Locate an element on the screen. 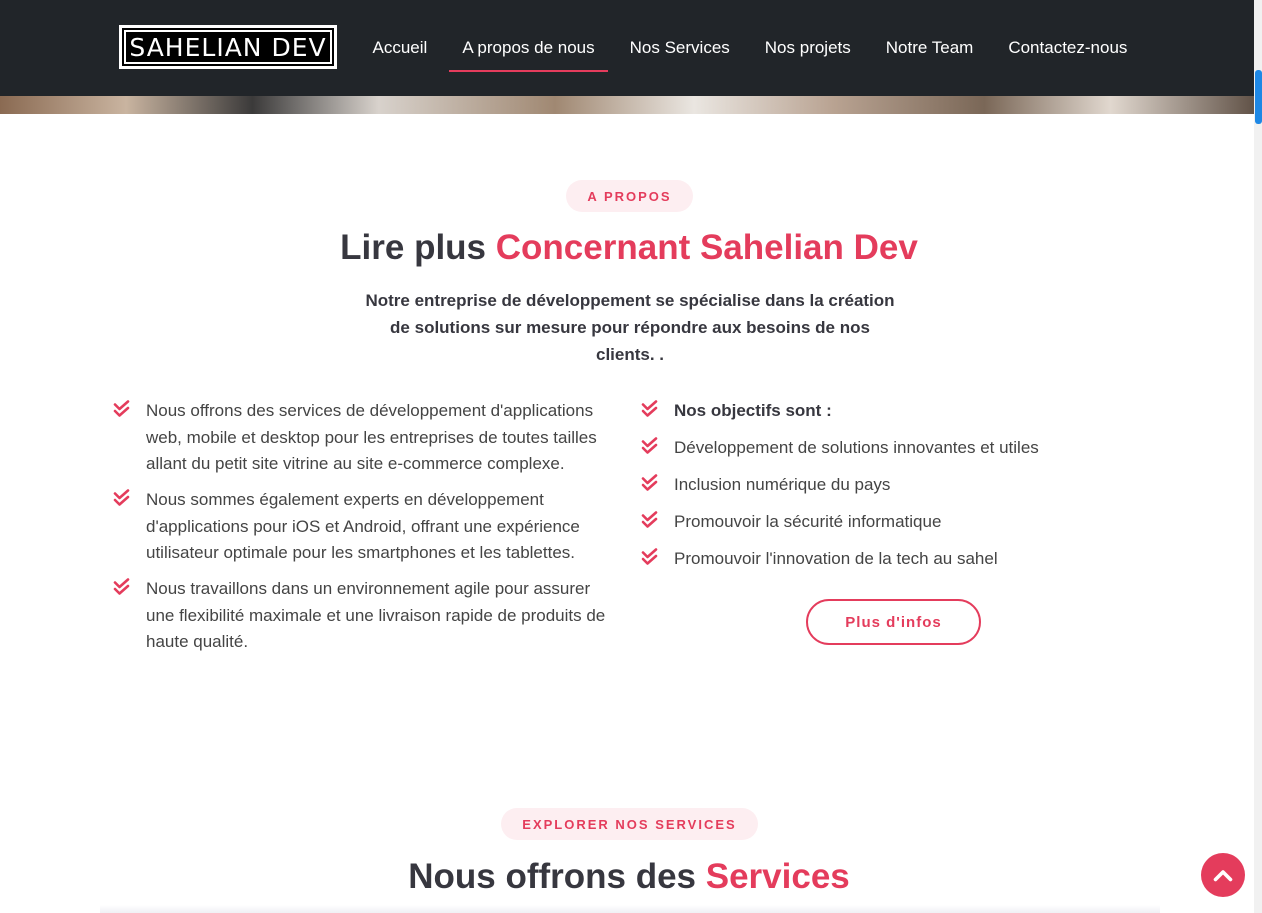 Image resolution: width=1262 pixels, height=913 pixels. about-title-accent: Concernant Sahelian Dev is located at coordinates (706, 247).